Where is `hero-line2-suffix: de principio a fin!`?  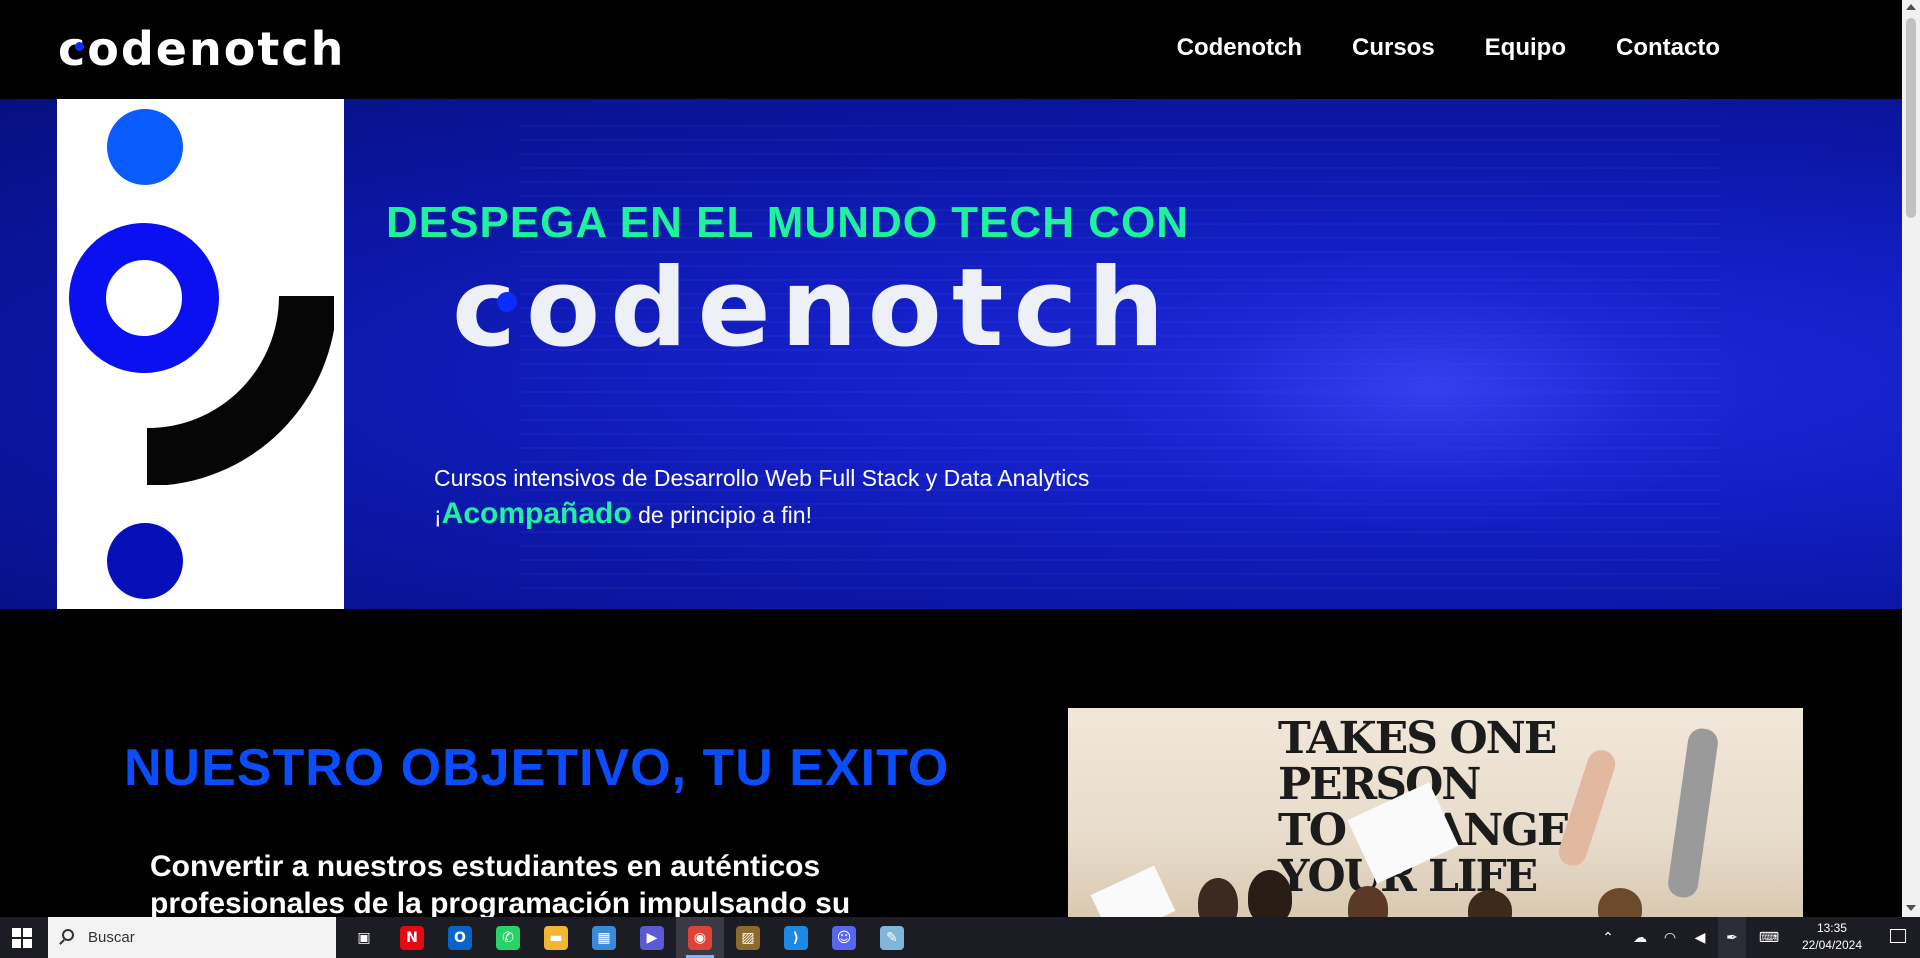
hero-line2-suffix: de principio a fin! is located at coordinates (721, 515).